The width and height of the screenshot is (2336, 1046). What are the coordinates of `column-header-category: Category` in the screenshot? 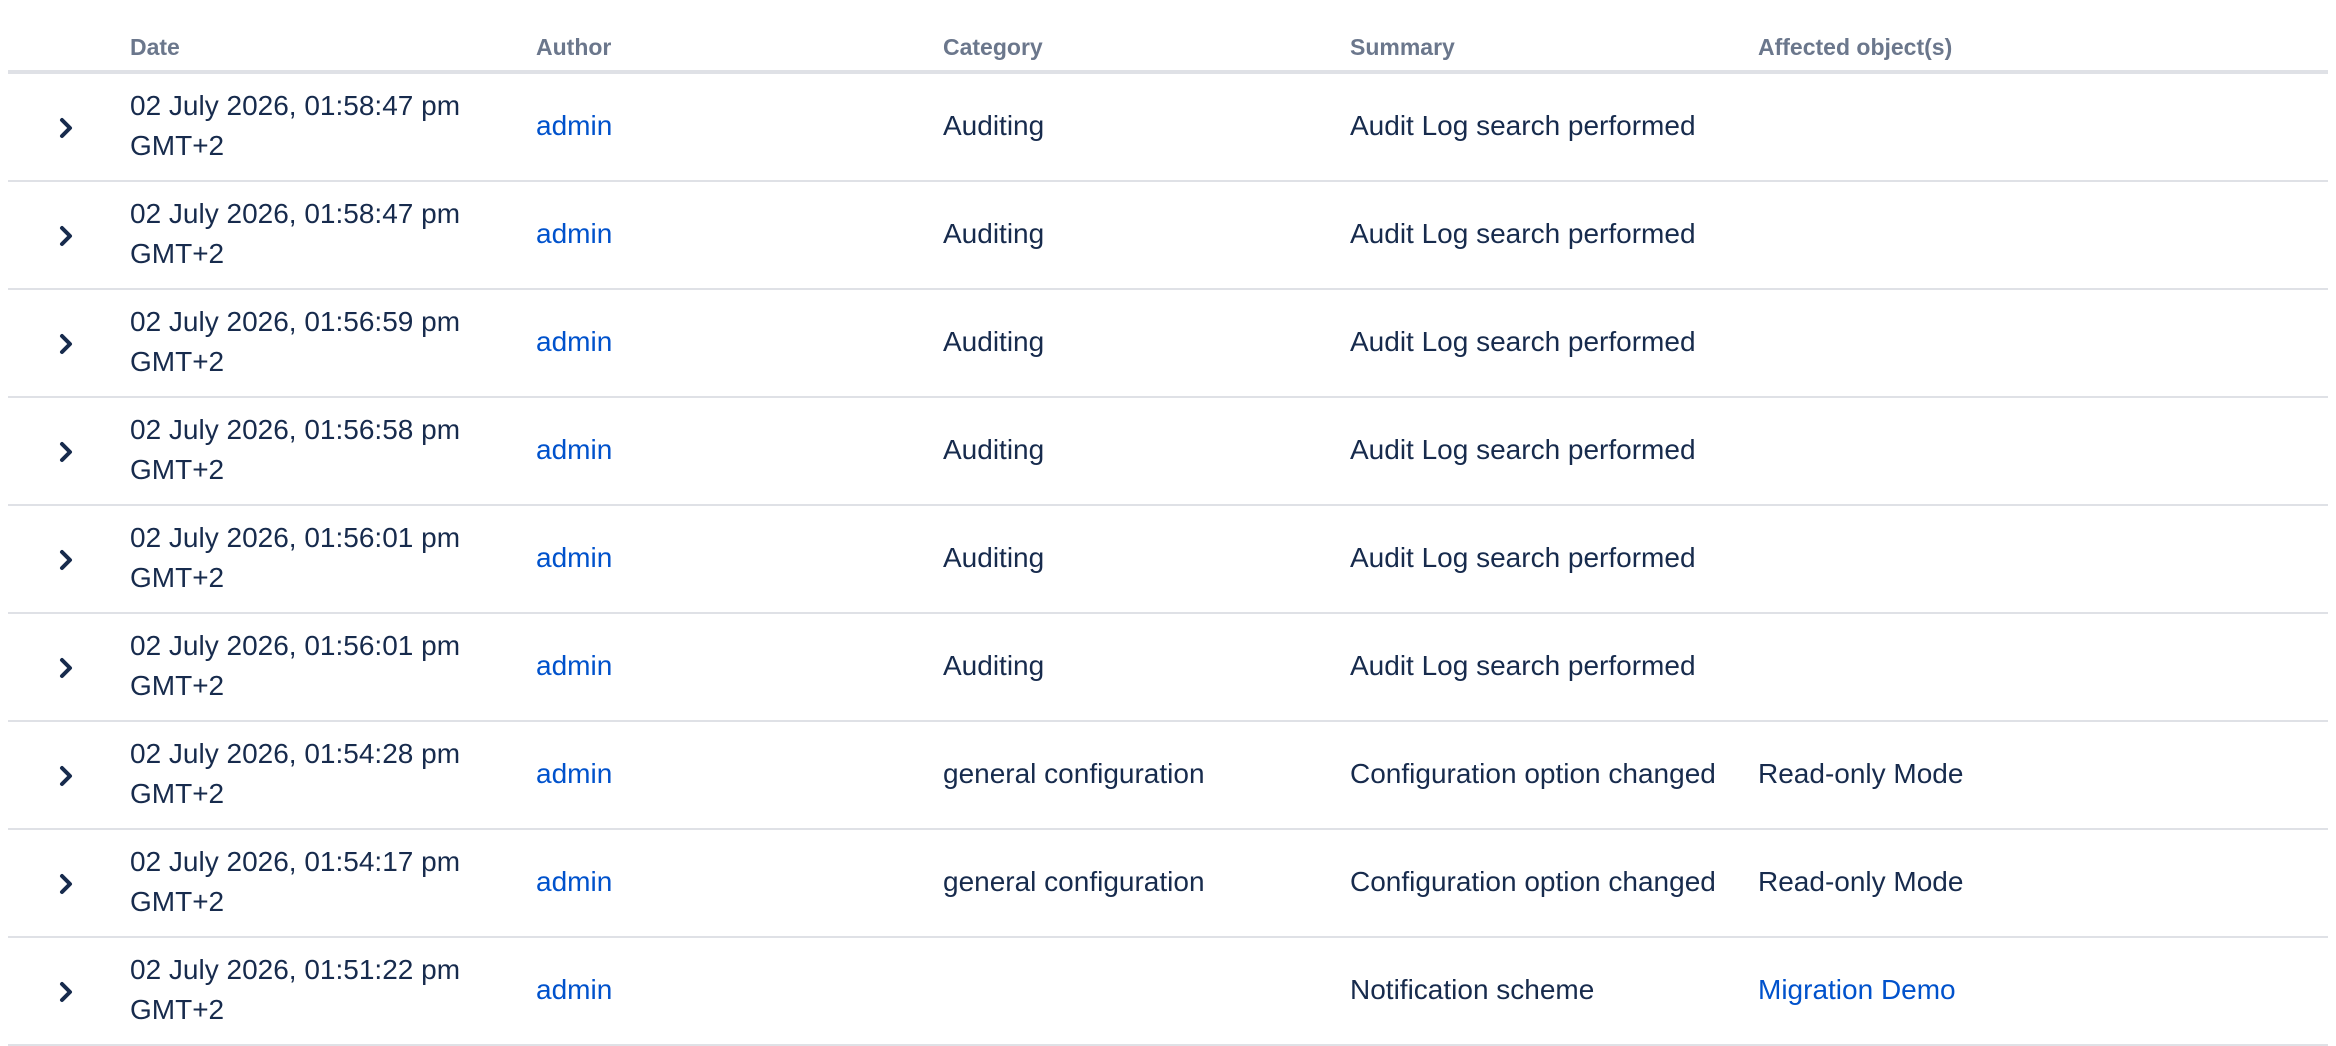 It's located at (993, 47).